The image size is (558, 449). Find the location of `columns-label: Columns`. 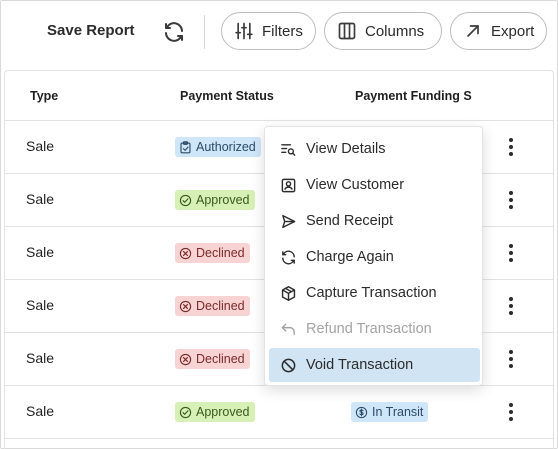

columns-label: Columns is located at coordinates (395, 31).